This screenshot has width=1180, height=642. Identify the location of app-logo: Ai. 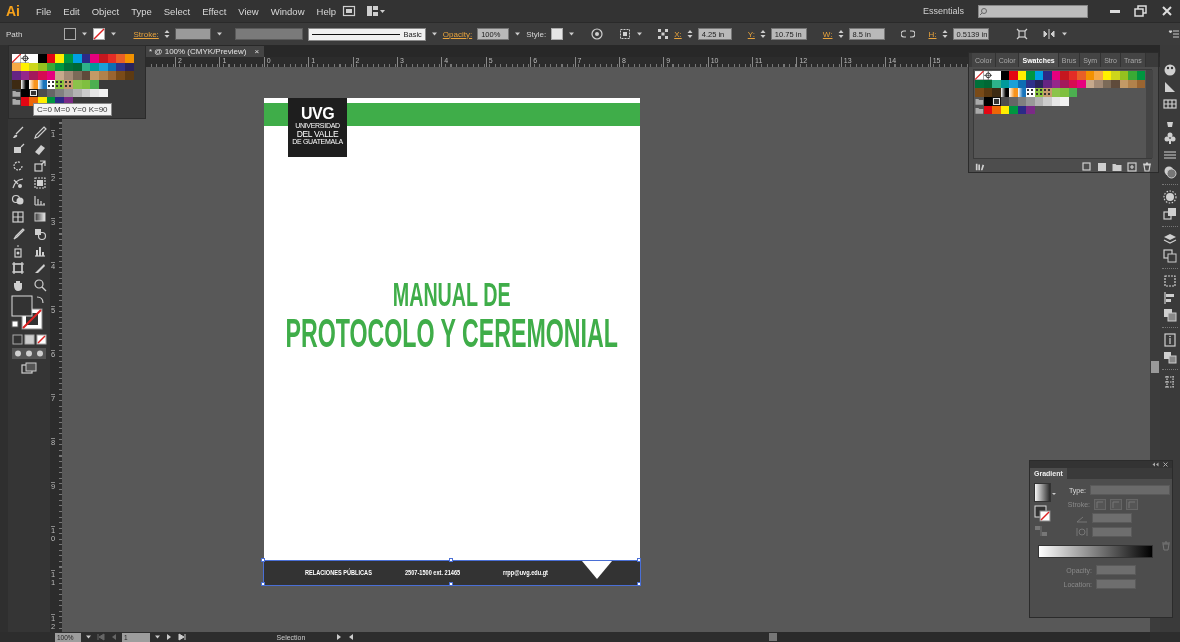
(13, 11).